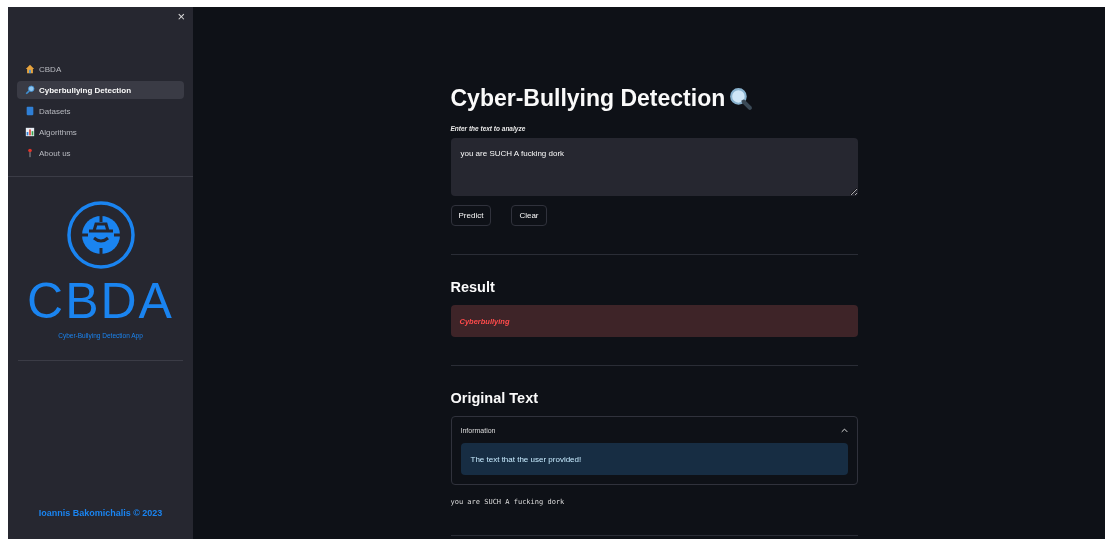 Image resolution: width=1110 pixels, height=539 pixels. I want to click on sidebar-item: About us, so click(100, 153).